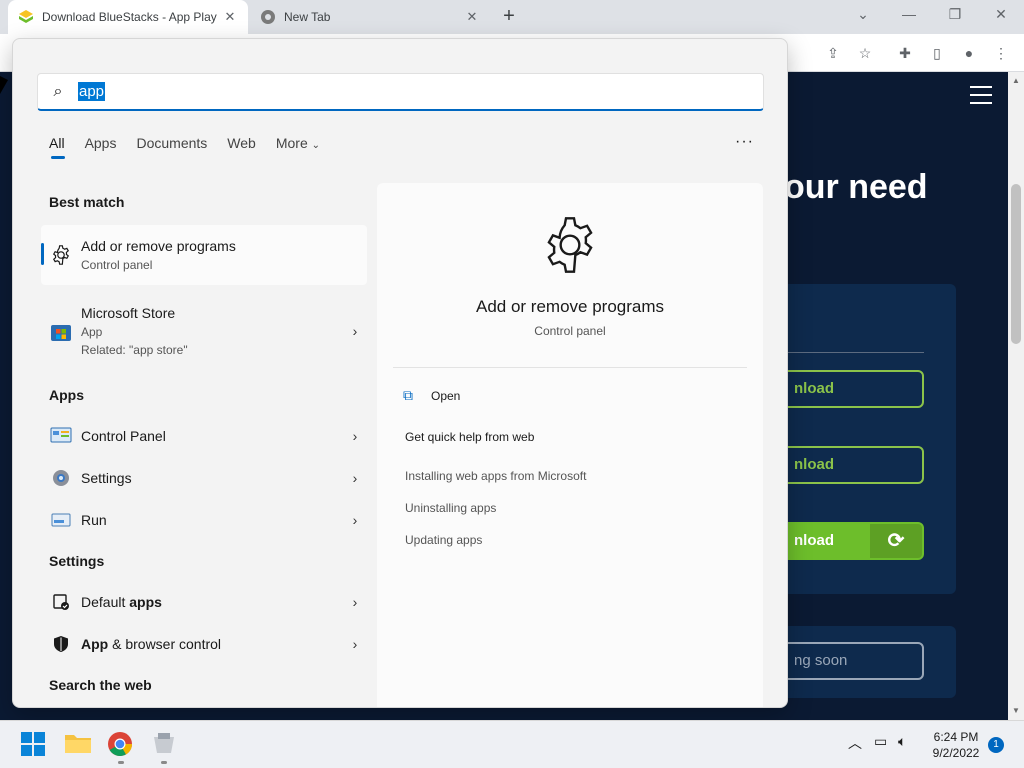 The width and height of the screenshot is (1024, 768). What do you see at coordinates (370, 17) in the screenshot?
I see `tab-new-tab: New Tab ✕` at bounding box center [370, 17].